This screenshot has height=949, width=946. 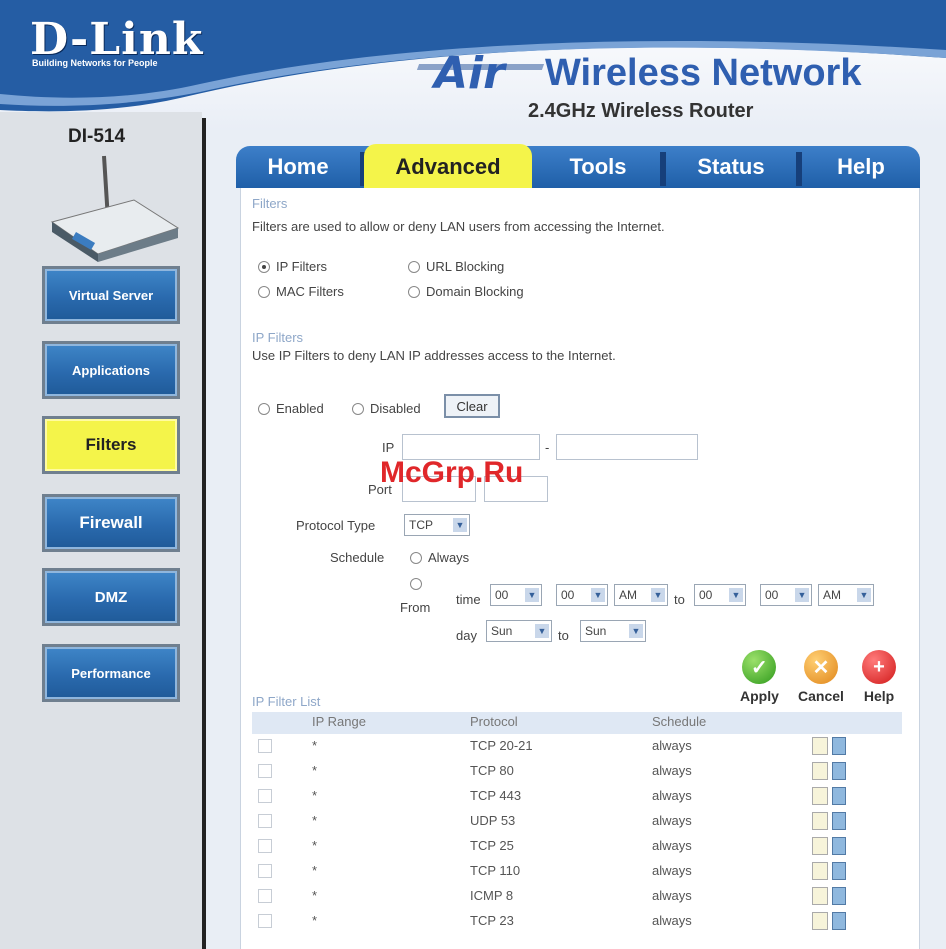 What do you see at coordinates (111, 445) in the screenshot?
I see `sidebar-item-filters: Filters` at bounding box center [111, 445].